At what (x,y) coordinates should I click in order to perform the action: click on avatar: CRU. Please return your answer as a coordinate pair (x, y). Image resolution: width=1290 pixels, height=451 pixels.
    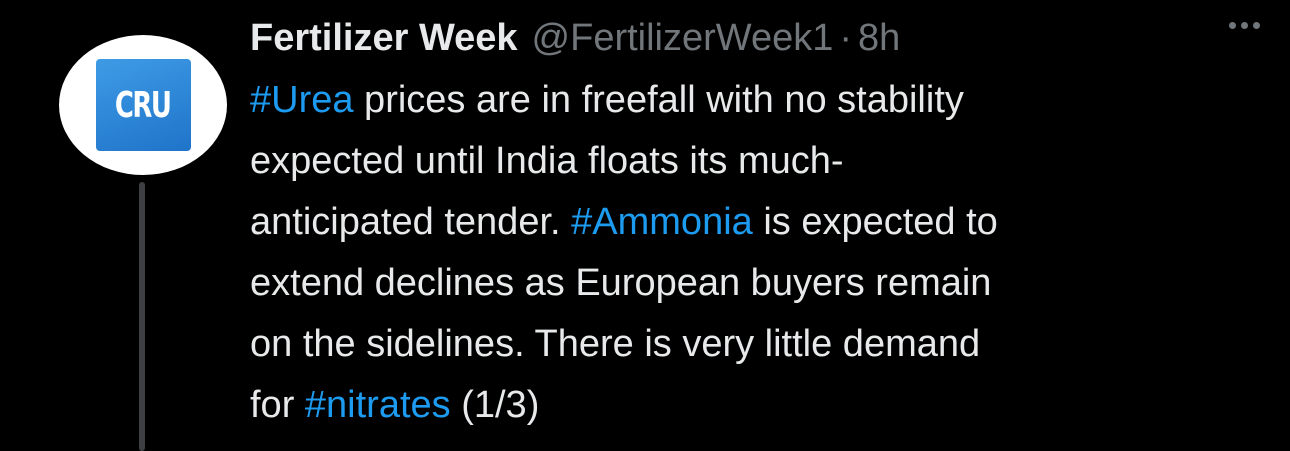
    Looking at the image, I should click on (143, 105).